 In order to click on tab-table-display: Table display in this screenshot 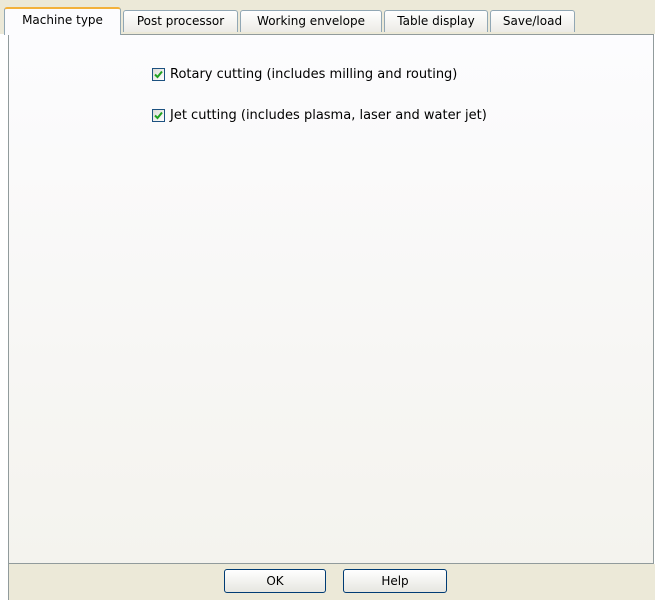, I will do `click(436, 21)`.